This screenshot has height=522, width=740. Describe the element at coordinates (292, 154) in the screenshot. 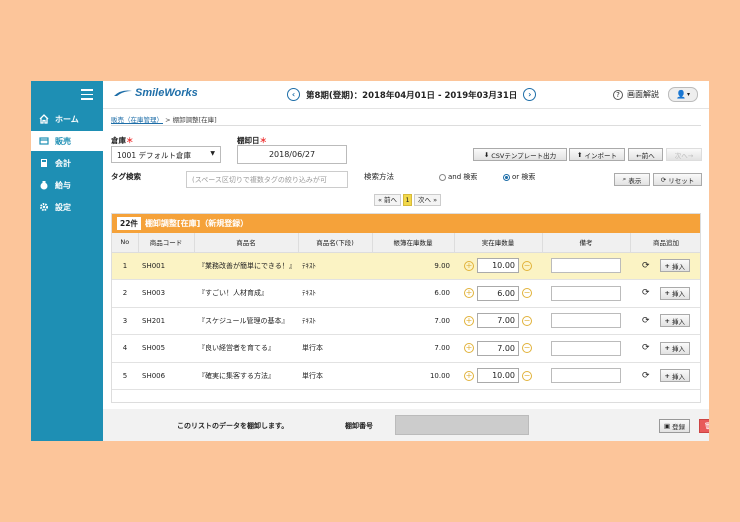

I see `date-input: 2018/06/27` at that location.